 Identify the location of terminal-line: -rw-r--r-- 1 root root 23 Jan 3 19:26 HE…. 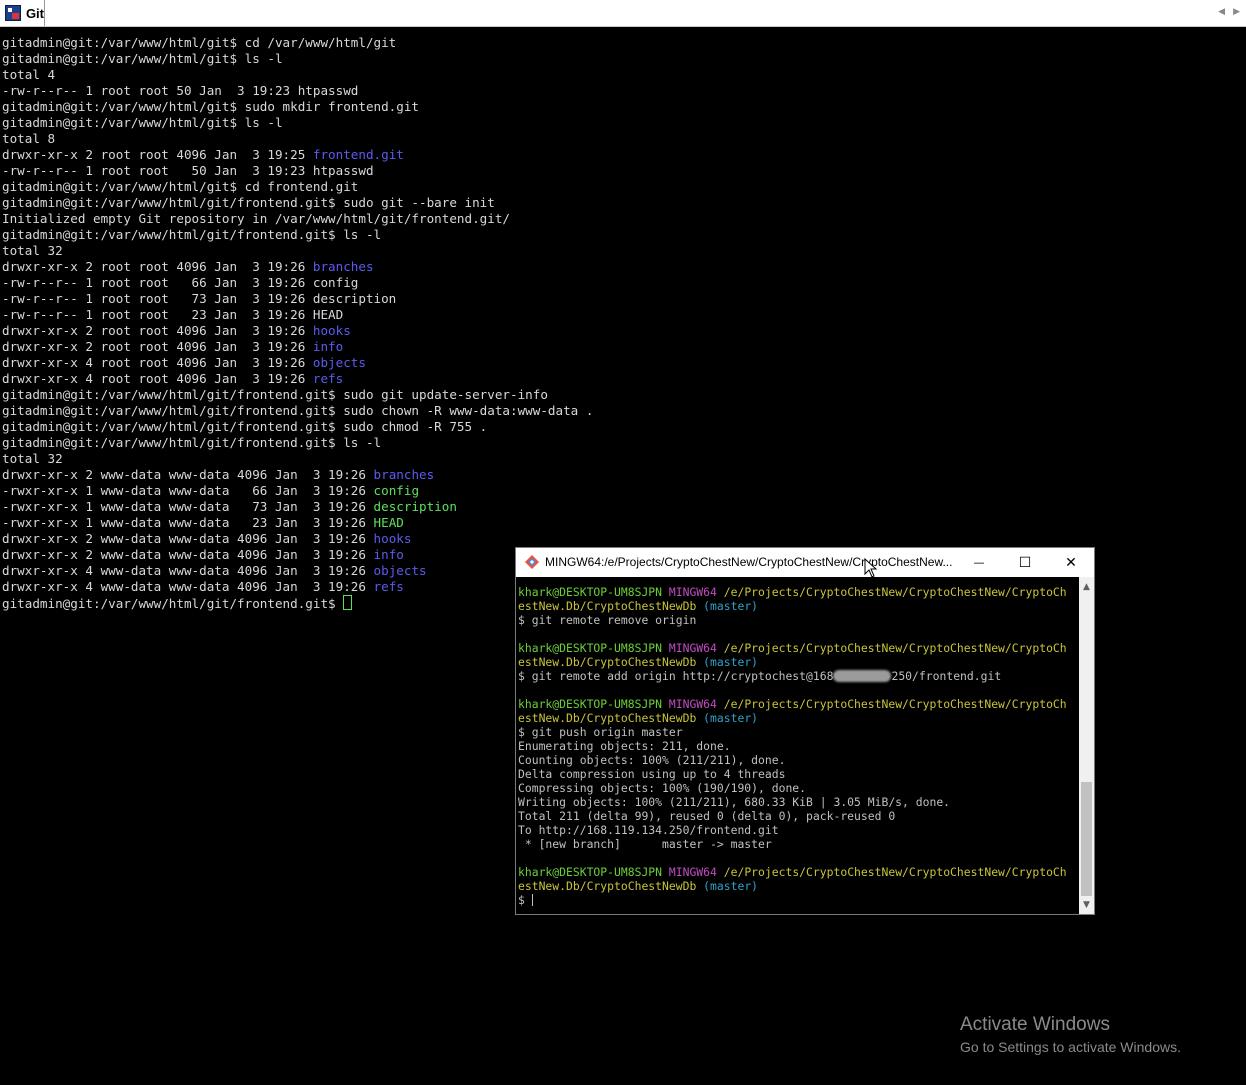
(622, 315).